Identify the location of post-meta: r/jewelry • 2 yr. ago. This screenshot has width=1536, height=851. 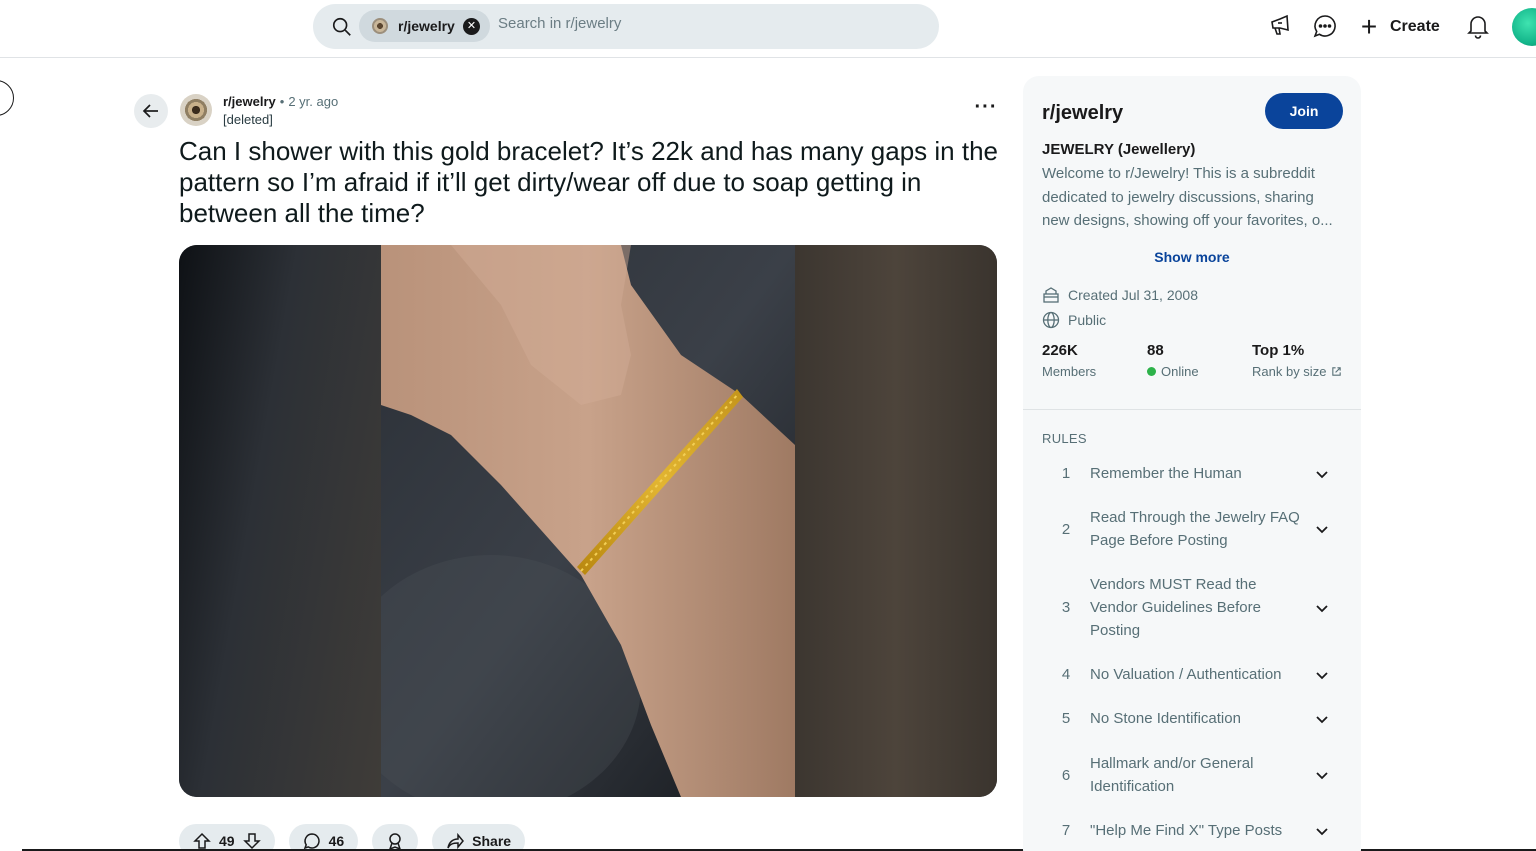
(280, 101).